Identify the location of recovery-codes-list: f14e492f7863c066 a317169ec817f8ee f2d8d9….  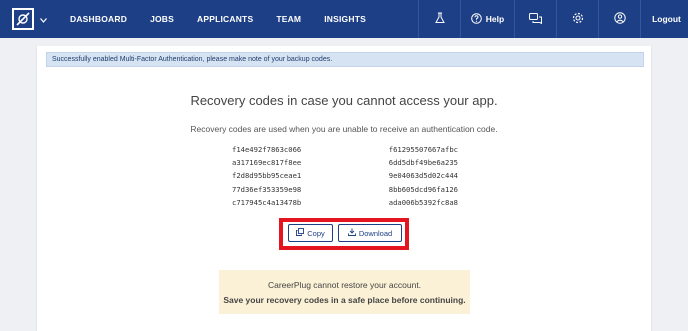
(352, 176).